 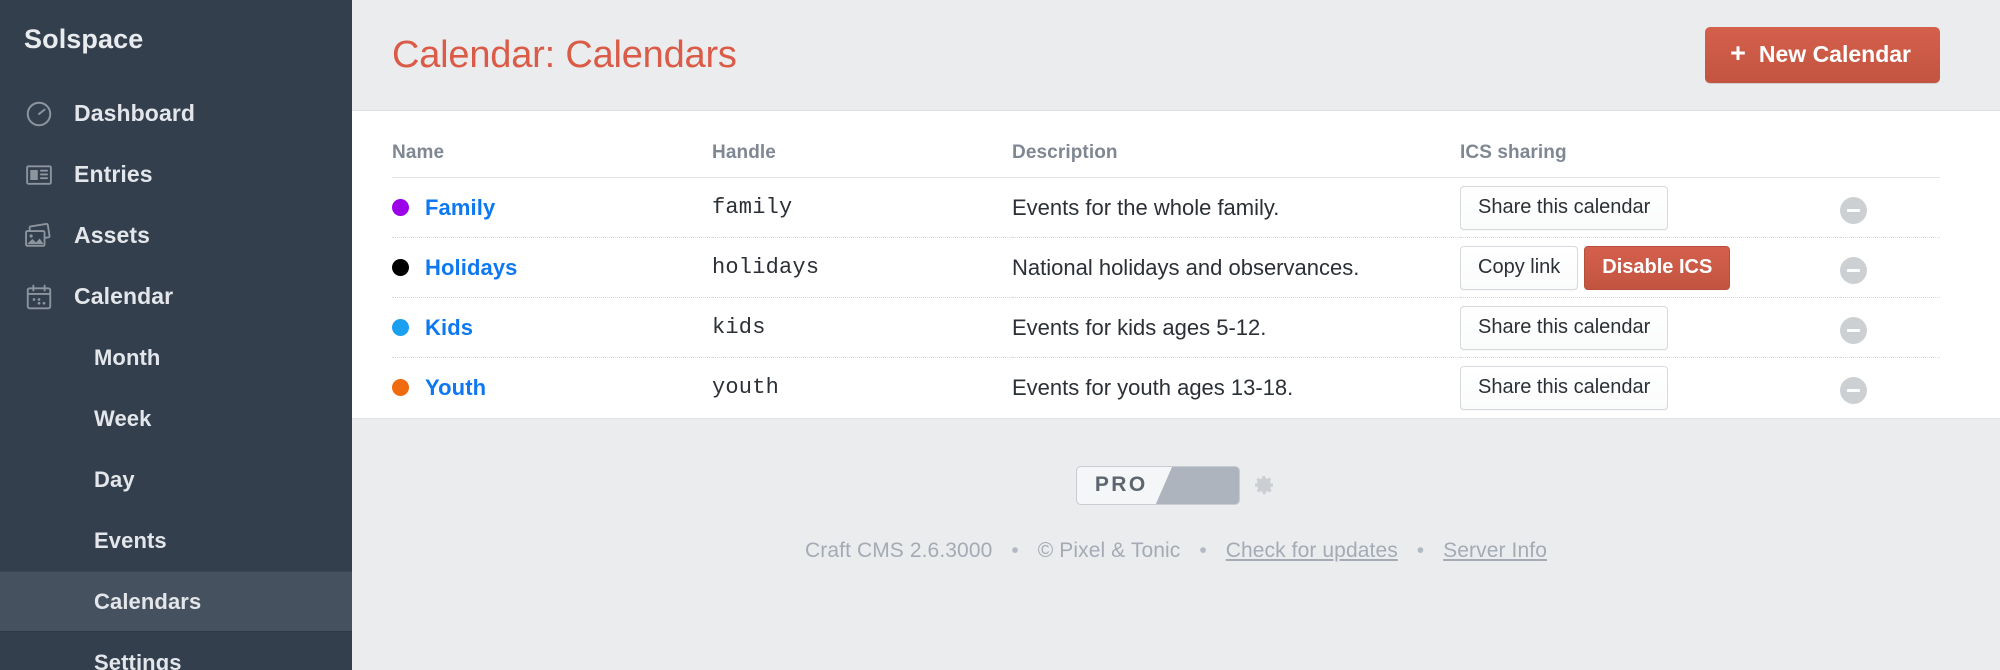 What do you see at coordinates (176, 479) in the screenshot?
I see `sidebar-item-day: Day` at bounding box center [176, 479].